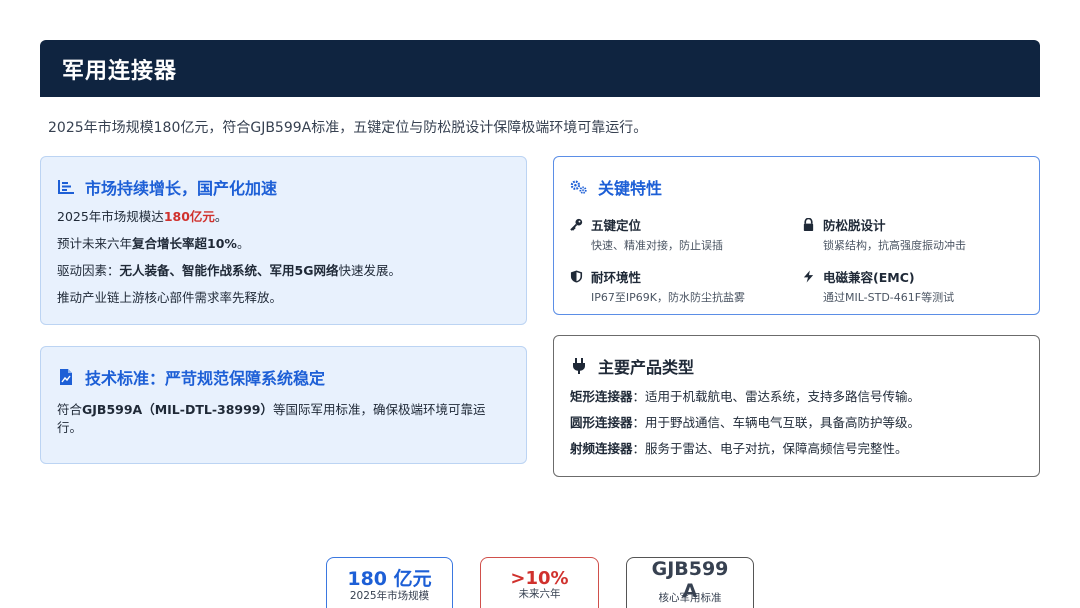 The width and height of the screenshot is (1080, 608). I want to click on stat-growth: >10% 未来六年, so click(539, 582).